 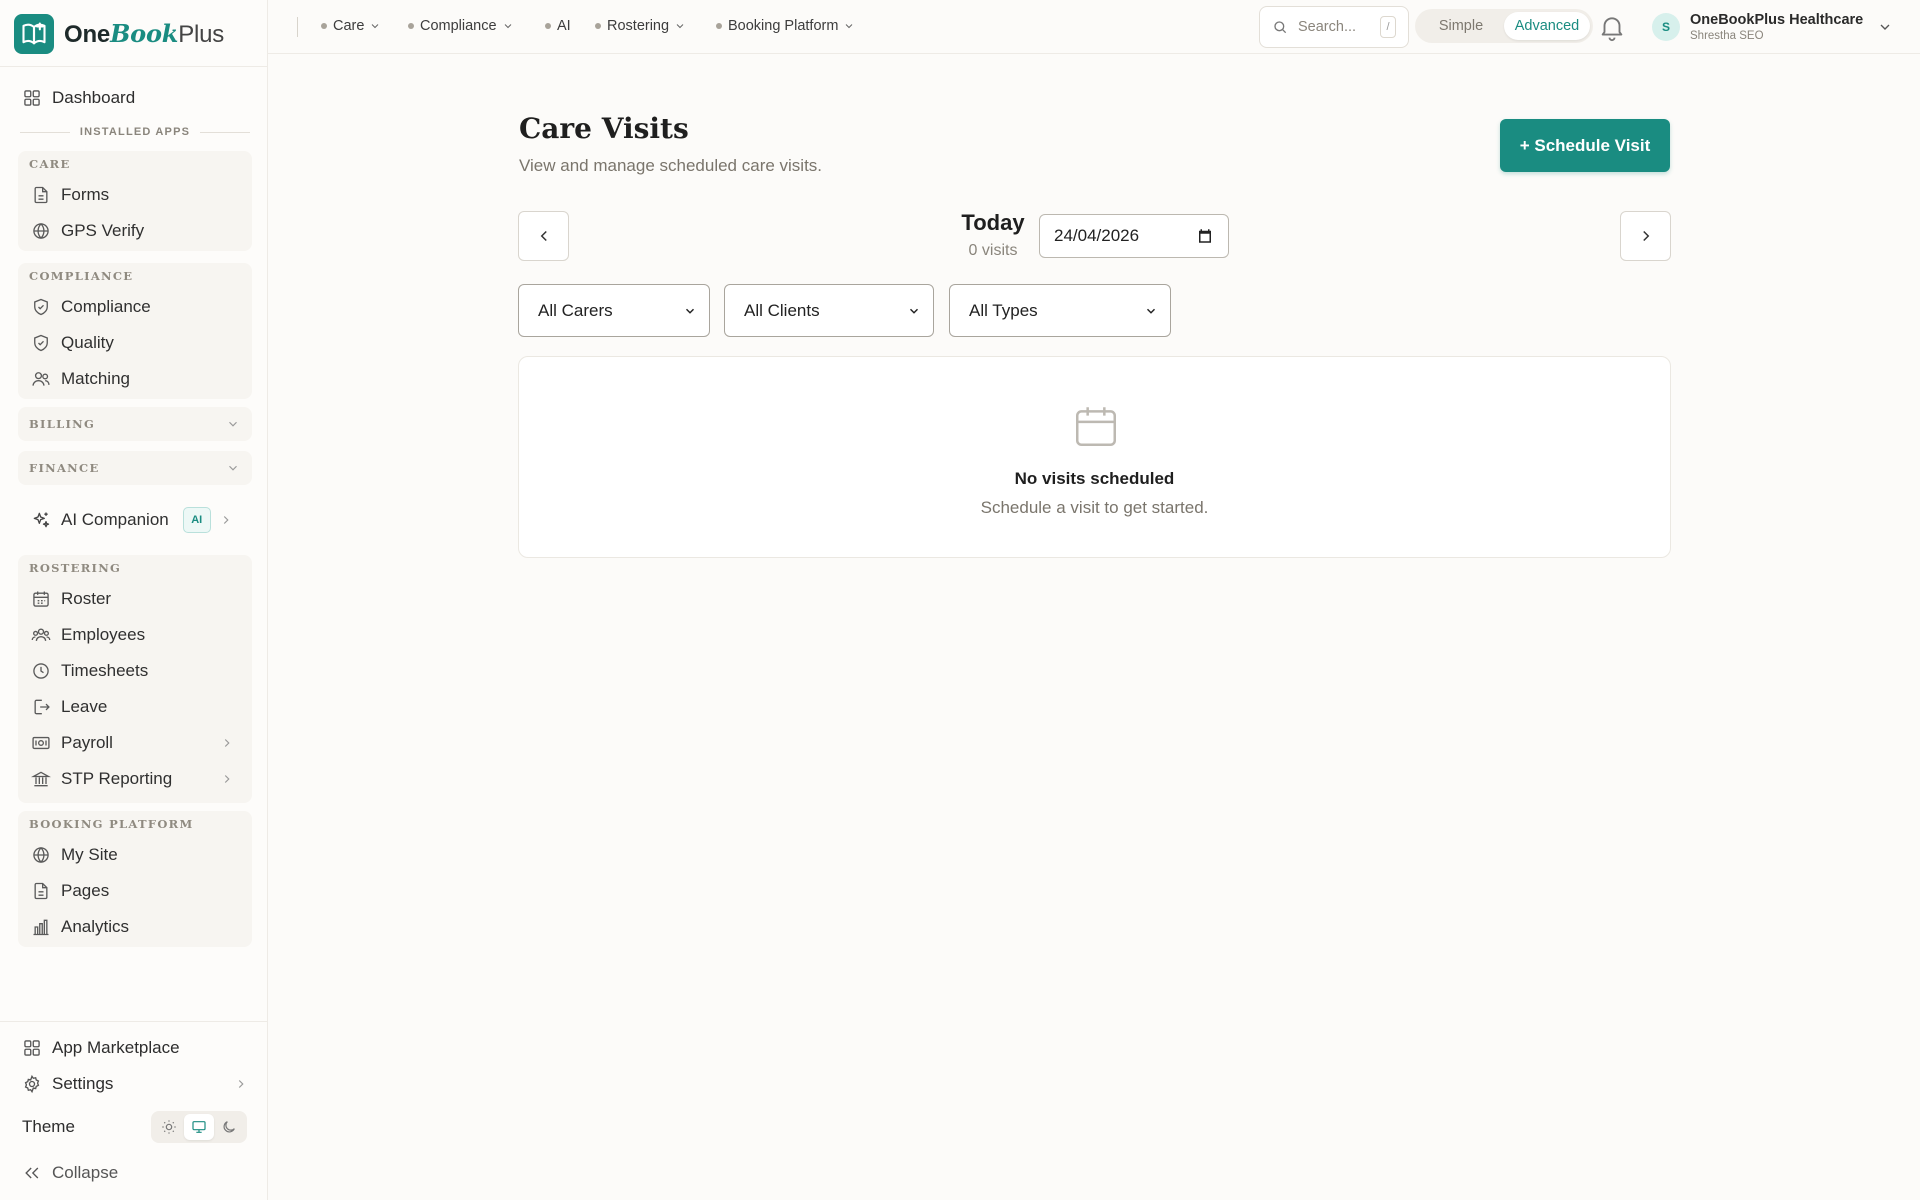 I want to click on schedule-visit-button: + Schedule Visit, so click(x=1585, y=145).